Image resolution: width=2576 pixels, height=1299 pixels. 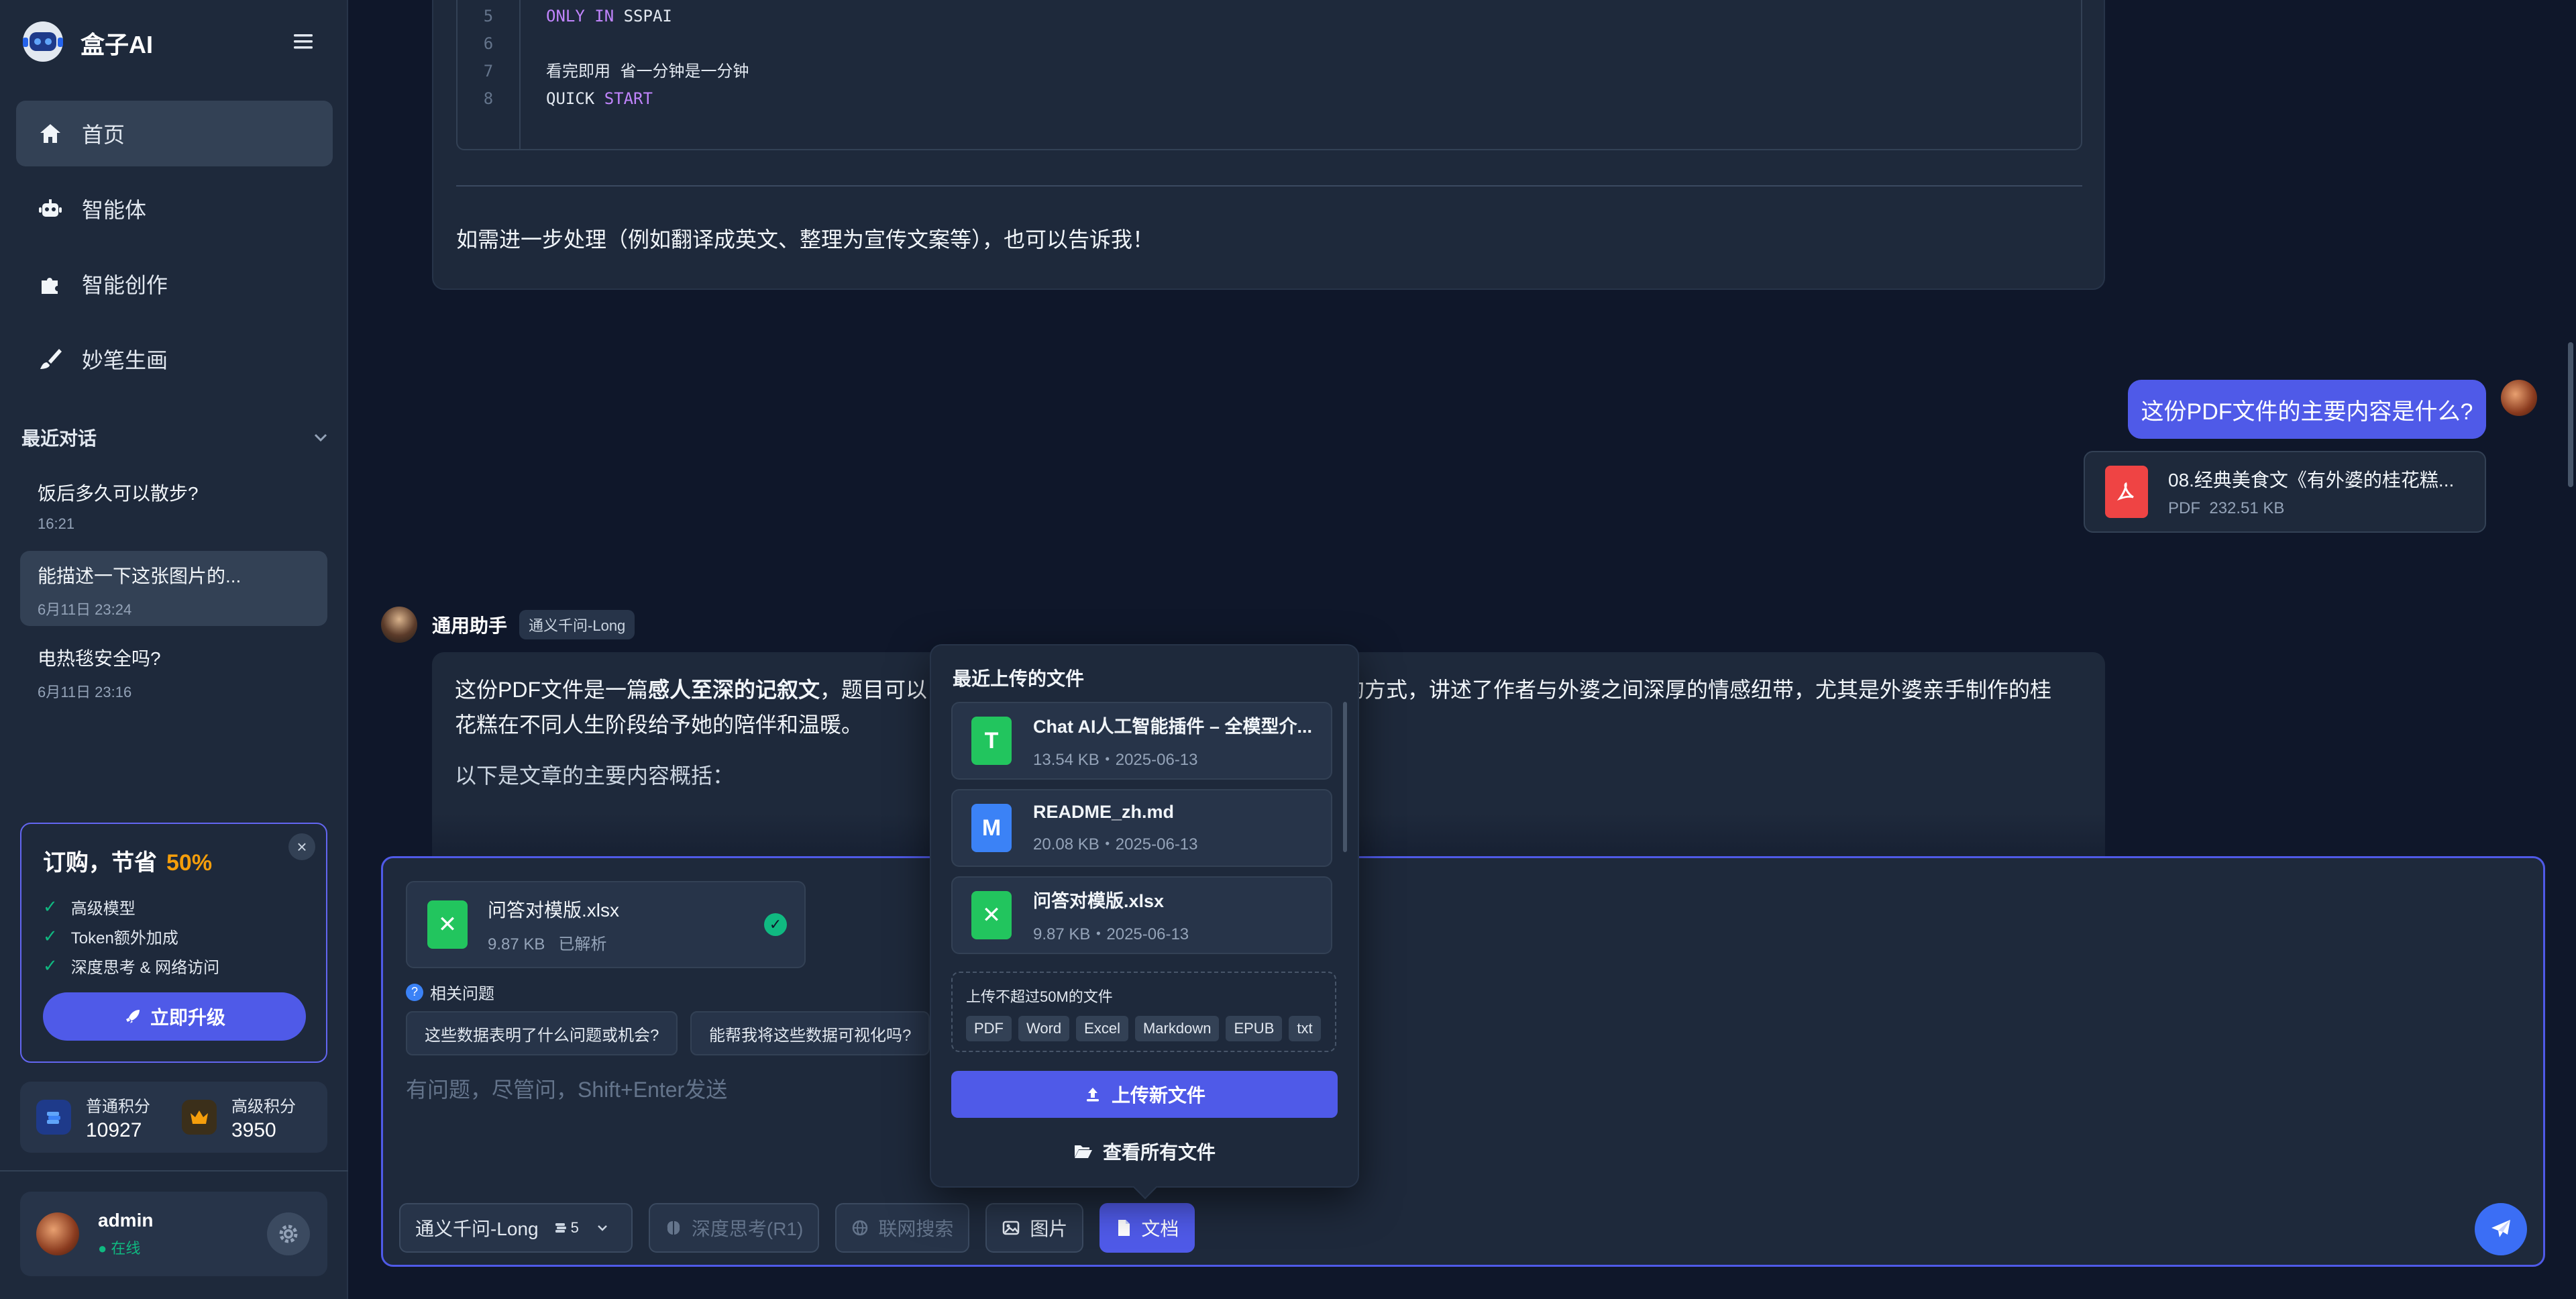 What do you see at coordinates (173, 505) in the screenshot?
I see `conversation-item: 饭后多久可以散步? 16:21` at bounding box center [173, 505].